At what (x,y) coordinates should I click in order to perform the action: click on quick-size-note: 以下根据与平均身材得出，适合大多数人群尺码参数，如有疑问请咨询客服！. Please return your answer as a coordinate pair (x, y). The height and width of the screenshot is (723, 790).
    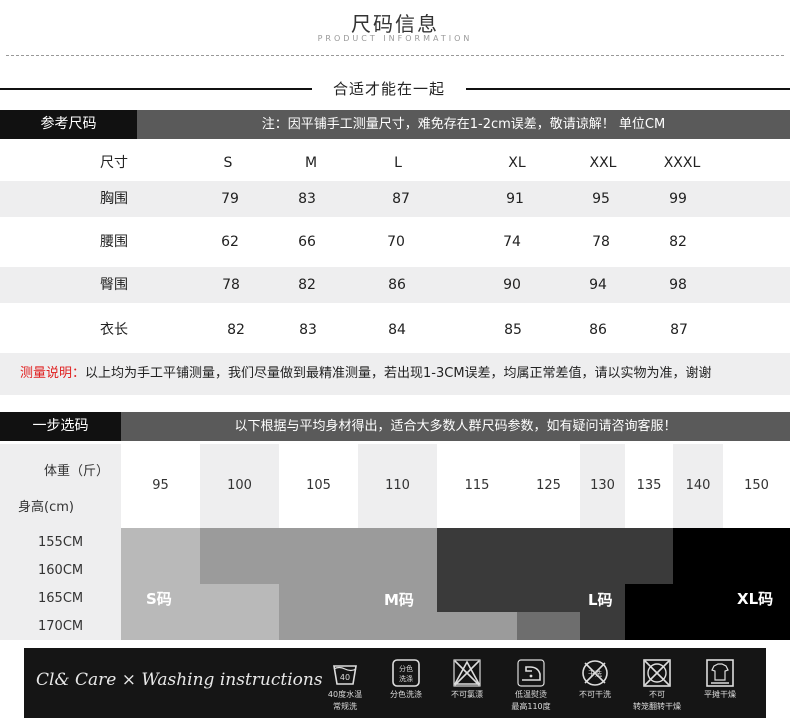
    Looking at the image, I should click on (455, 426).